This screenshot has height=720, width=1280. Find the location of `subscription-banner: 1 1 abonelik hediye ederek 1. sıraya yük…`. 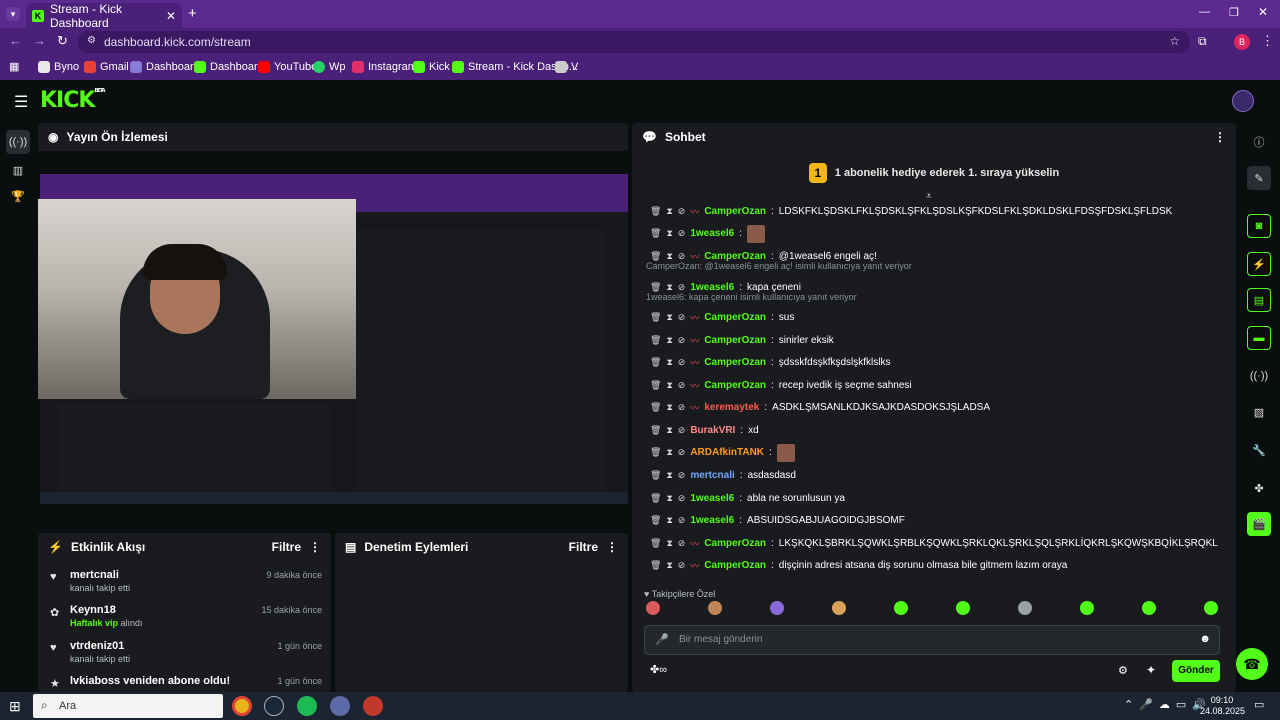

subscription-banner: 1 1 abonelik hediye ederek 1. sıraya yük… is located at coordinates (934, 173).